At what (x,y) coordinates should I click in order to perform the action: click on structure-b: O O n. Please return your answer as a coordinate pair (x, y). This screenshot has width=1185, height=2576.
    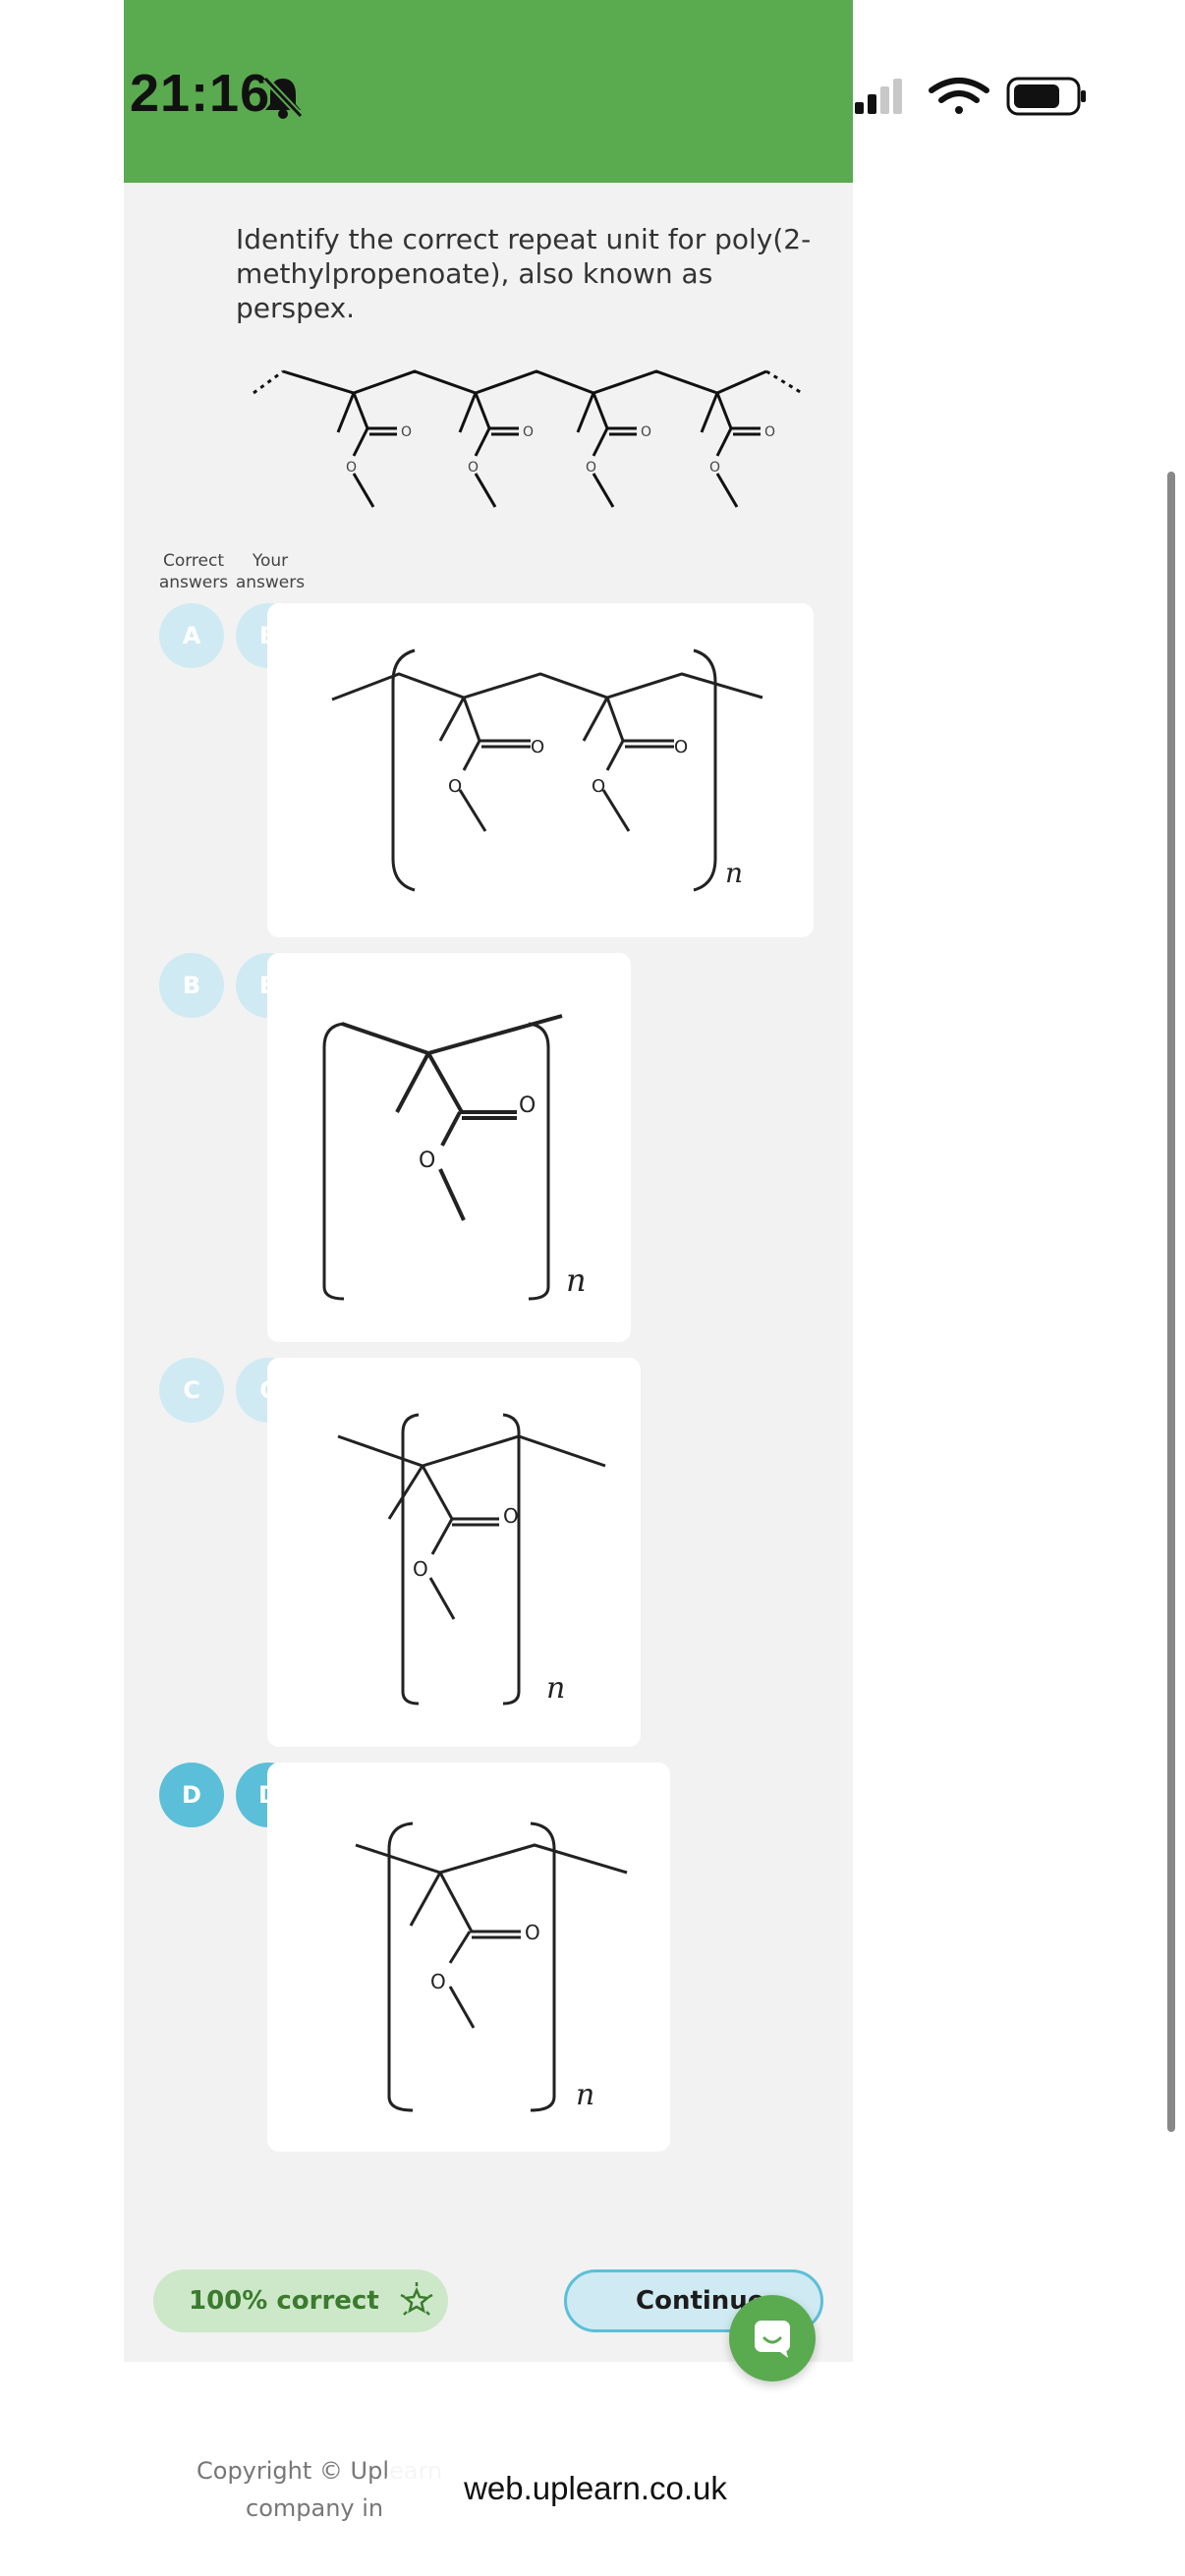
    Looking at the image, I should click on (455, 1157).